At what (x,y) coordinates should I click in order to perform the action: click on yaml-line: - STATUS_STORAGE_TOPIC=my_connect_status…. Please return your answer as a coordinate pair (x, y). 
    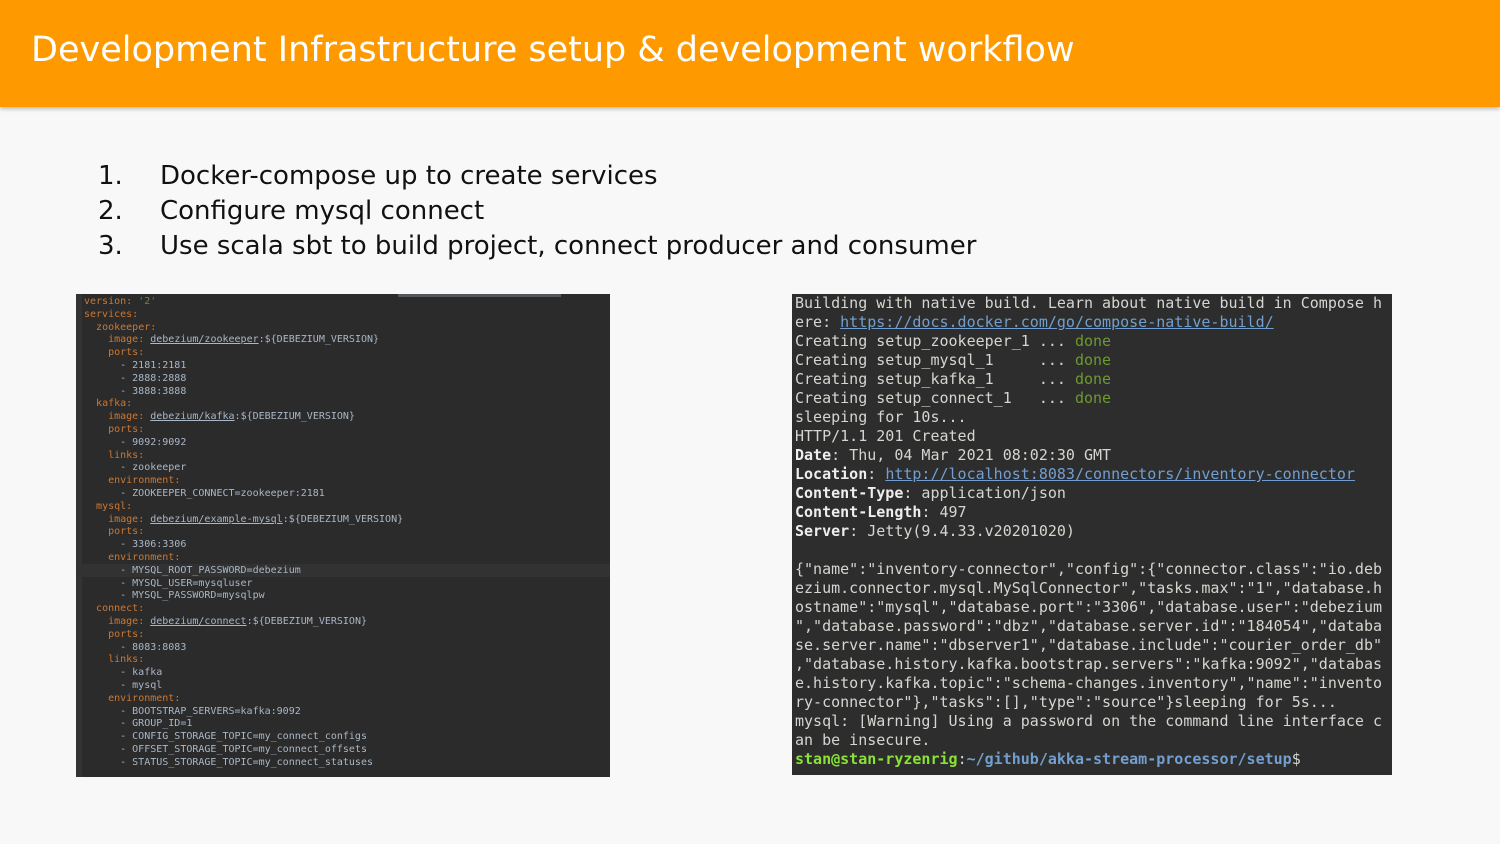
    Looking at the image, I should click on (243, 763).